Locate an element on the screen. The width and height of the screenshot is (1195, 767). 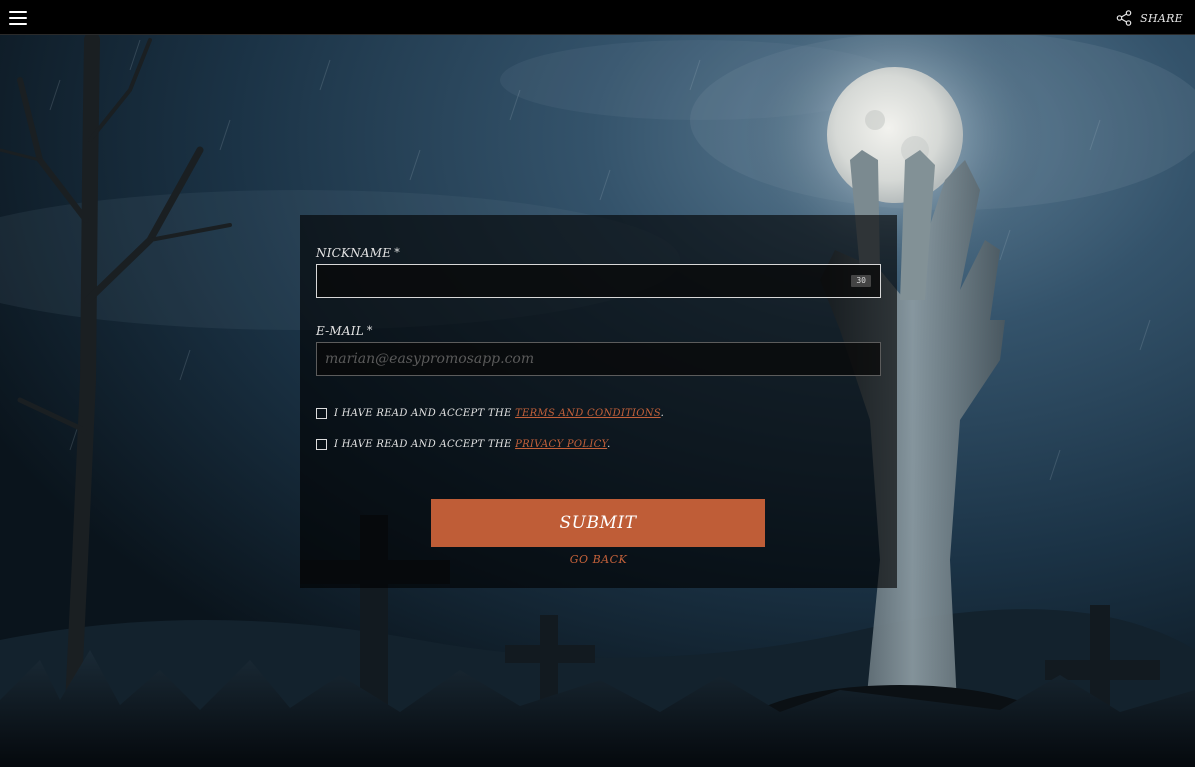
share-icon is located at coordinates (1124, 18).